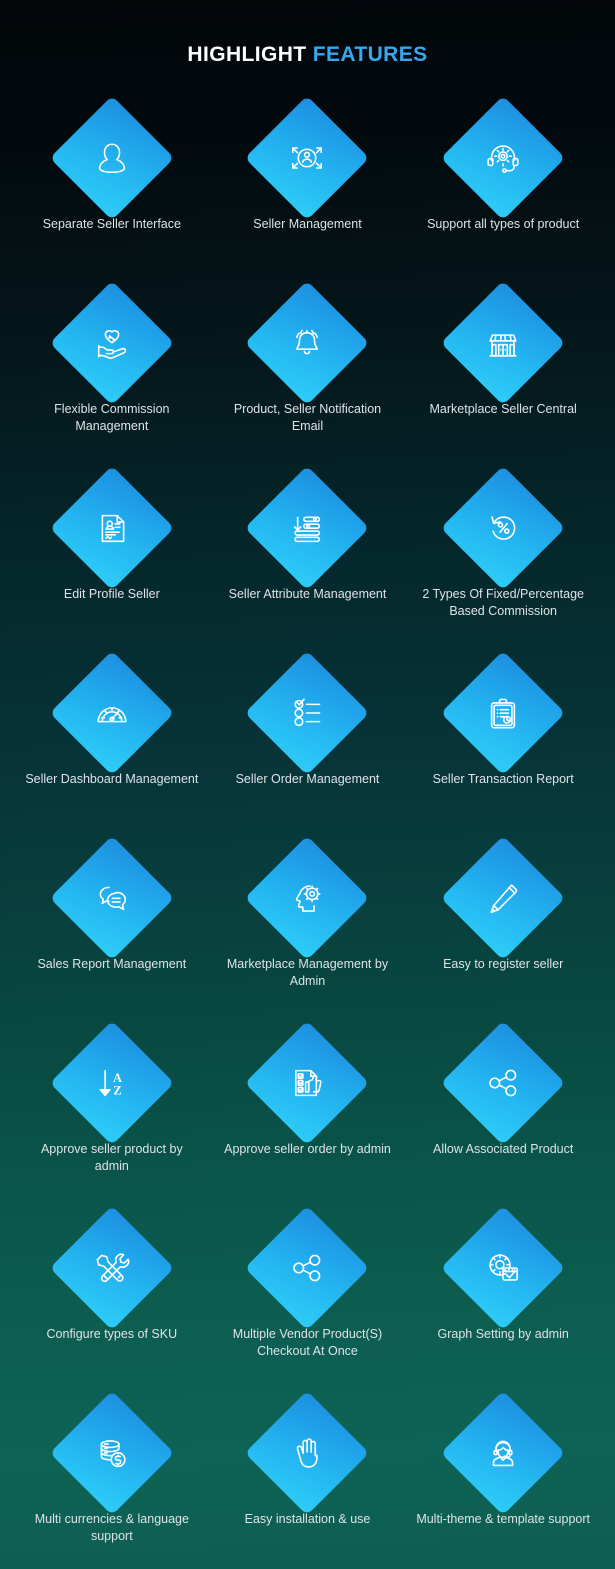  I want to click on feature-label: Flexible Commission Management, so click(112, 418).